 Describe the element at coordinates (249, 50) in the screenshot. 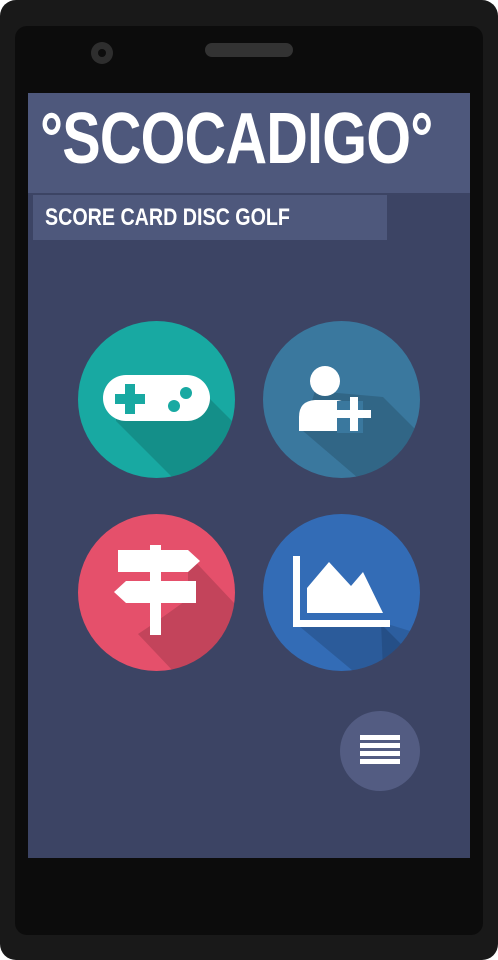

I see `earpiece-speaker` at that location.